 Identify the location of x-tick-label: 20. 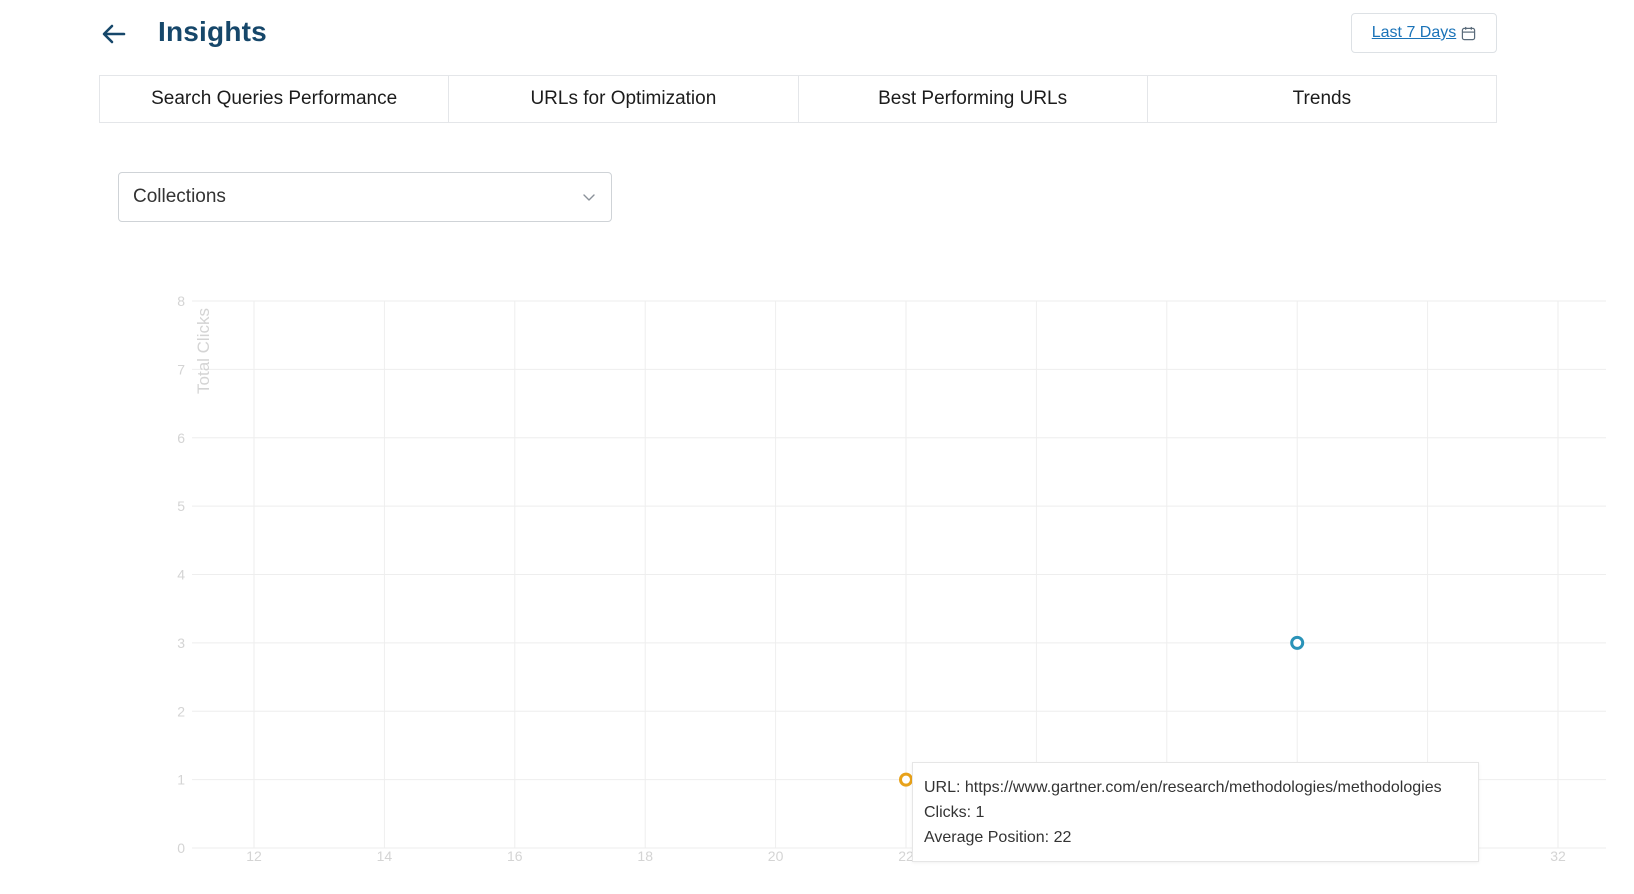
(776, 856).